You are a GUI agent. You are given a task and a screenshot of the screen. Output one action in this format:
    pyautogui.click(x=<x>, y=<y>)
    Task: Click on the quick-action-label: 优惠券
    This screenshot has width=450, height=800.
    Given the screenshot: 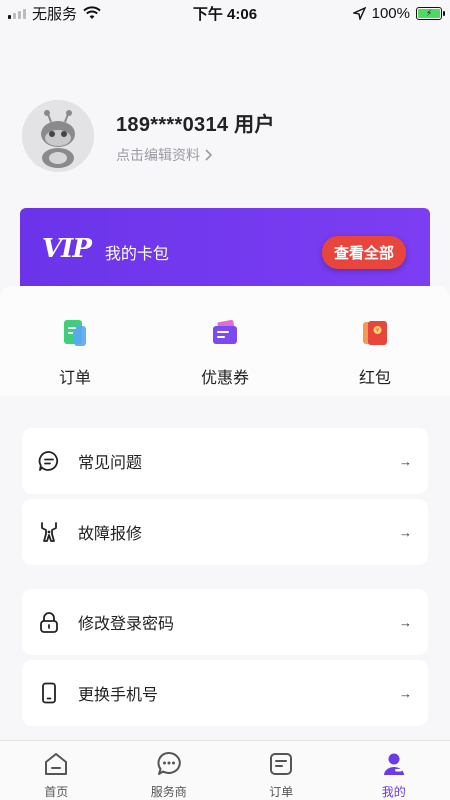 What is the action you would take?
    pyautogui.click(x=224, y=378)
    